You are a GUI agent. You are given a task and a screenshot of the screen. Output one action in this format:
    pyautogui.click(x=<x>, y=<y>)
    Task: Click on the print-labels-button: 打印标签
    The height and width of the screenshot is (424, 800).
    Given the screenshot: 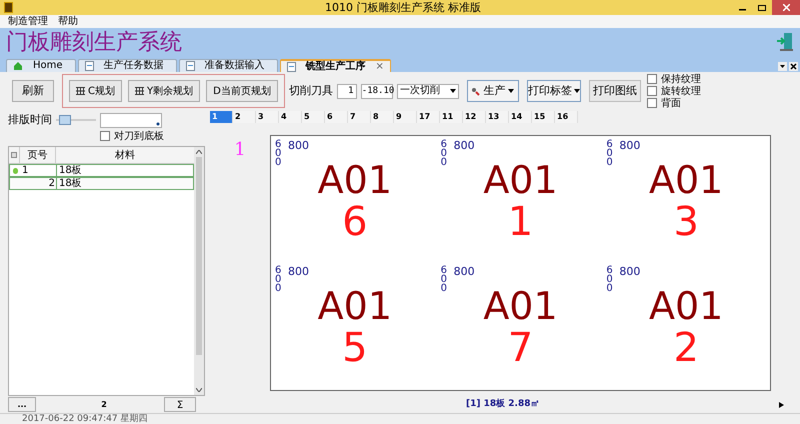 What is the action you would take?
    pyautogui.click(x=553, y=91)
    